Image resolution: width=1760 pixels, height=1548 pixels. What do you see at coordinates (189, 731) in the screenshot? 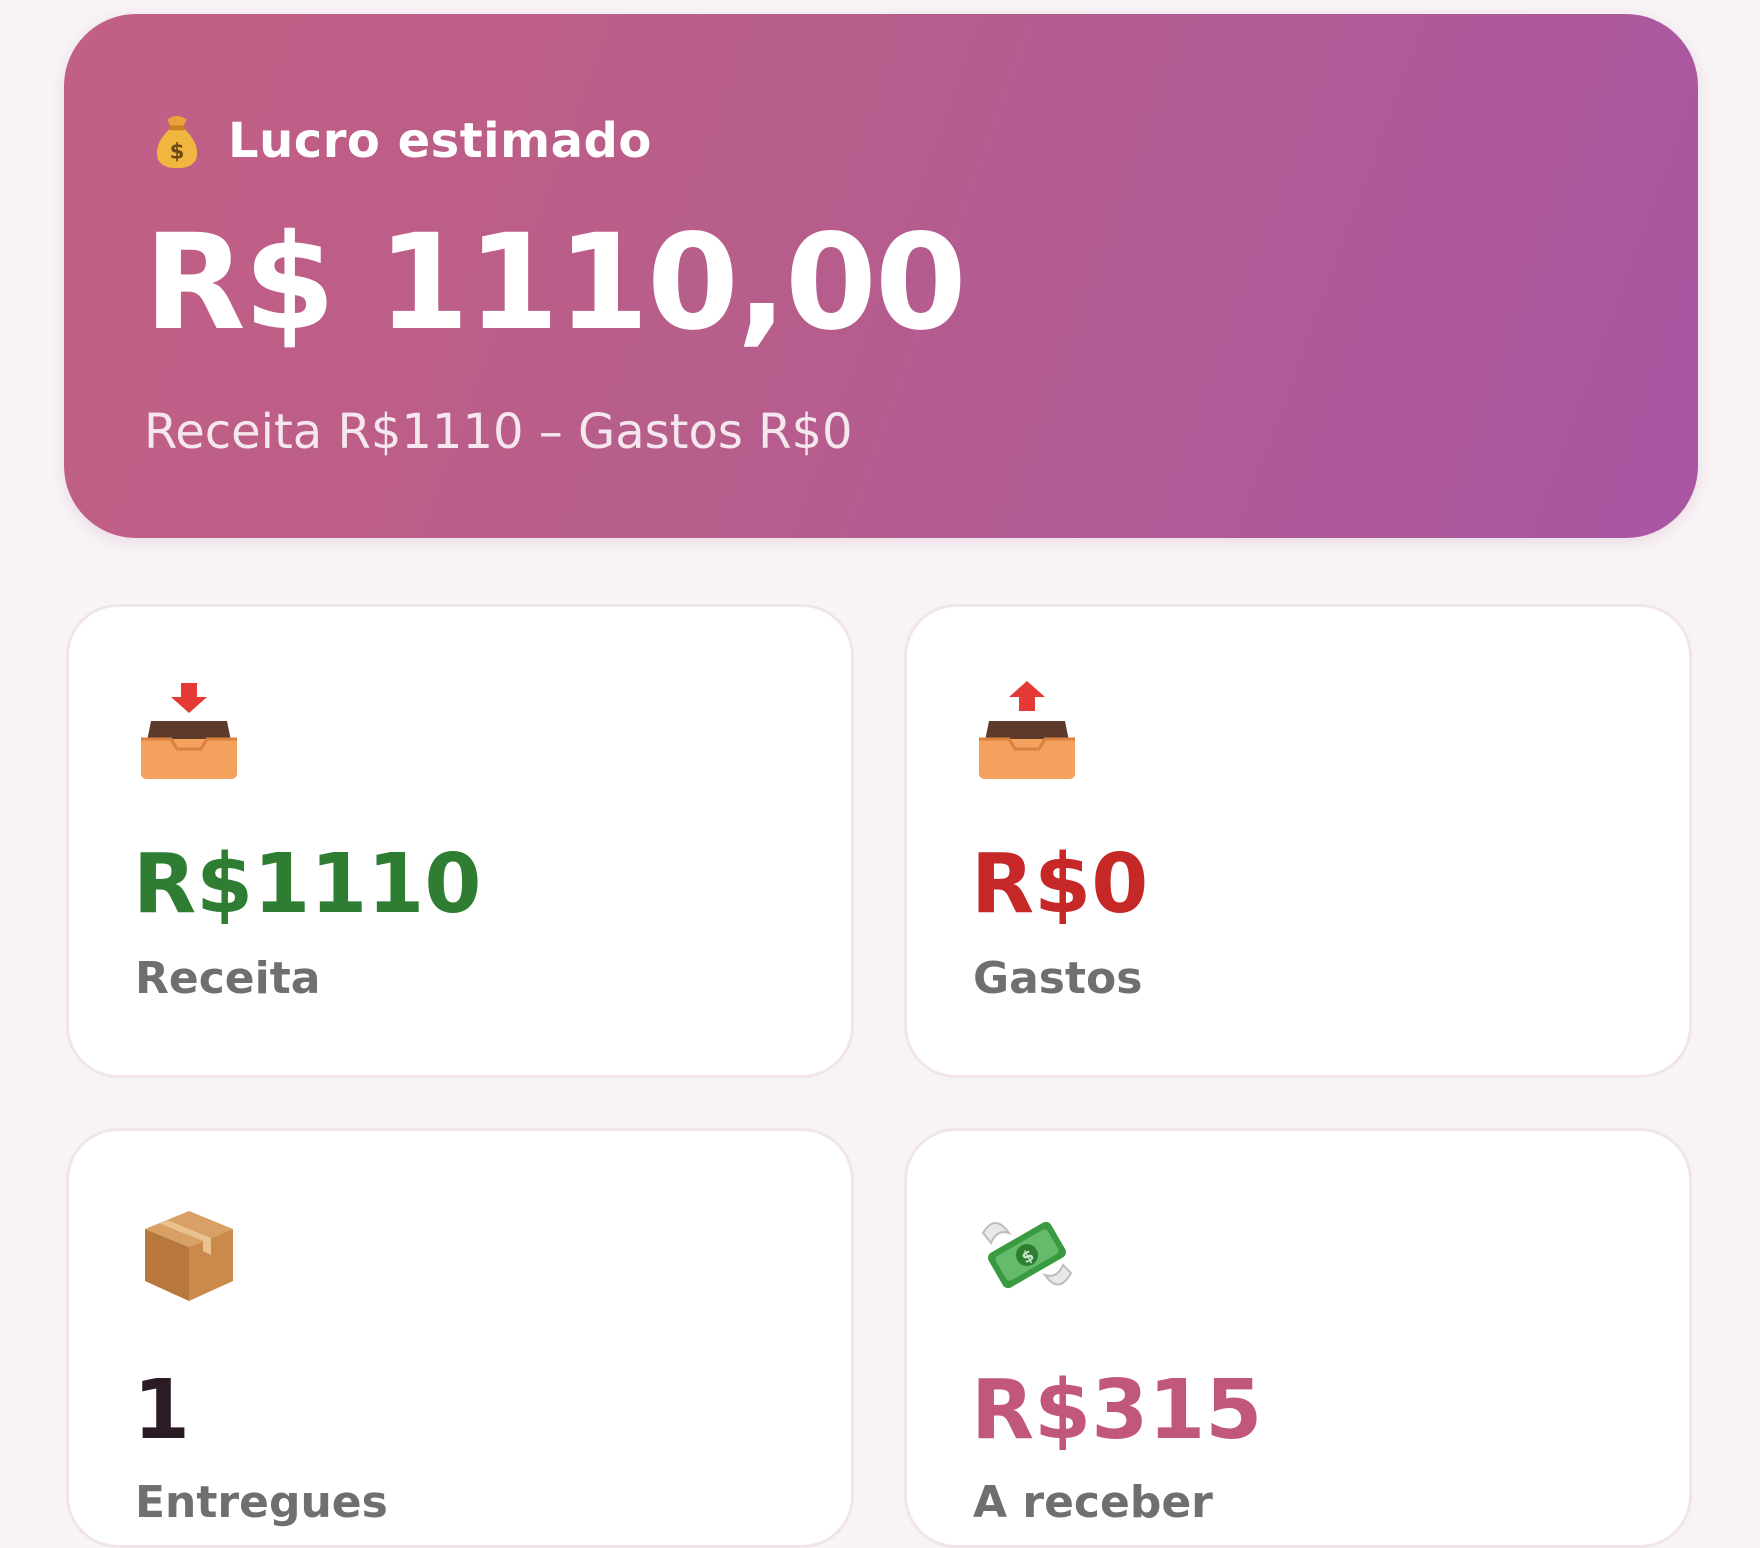
I see `inbox-tray-icon` at bounding box center [189, 731].